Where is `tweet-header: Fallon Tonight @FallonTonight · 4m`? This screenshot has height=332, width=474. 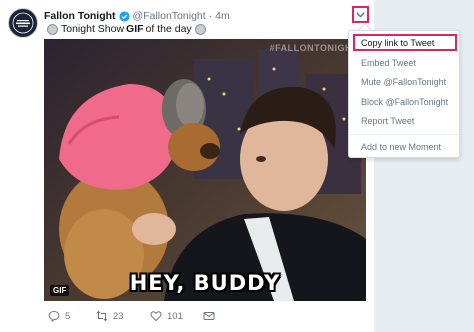 tweet-header: Fallon Tonight @FallonTonight · 4m is located at coordinates (137, 16).